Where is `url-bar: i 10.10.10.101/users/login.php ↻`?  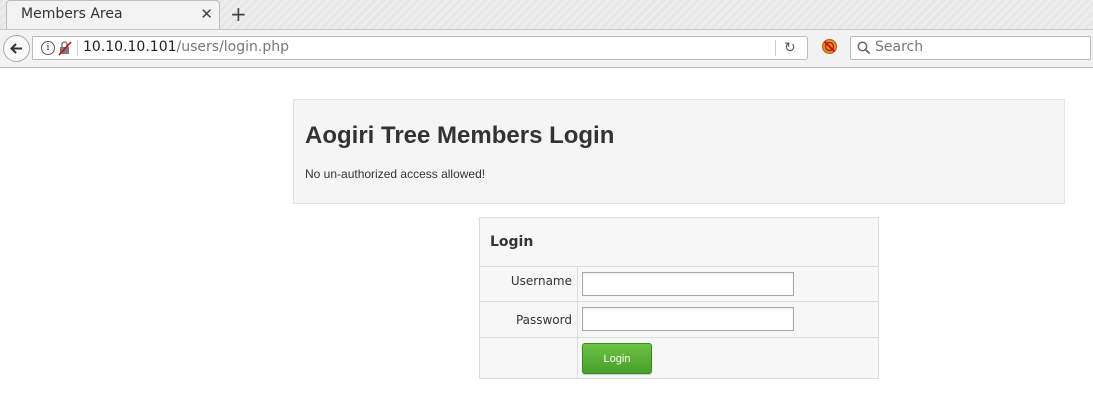 url-bar: i 10.10.10.101/users/login.php ↻ is located at coordinates (420, 48).